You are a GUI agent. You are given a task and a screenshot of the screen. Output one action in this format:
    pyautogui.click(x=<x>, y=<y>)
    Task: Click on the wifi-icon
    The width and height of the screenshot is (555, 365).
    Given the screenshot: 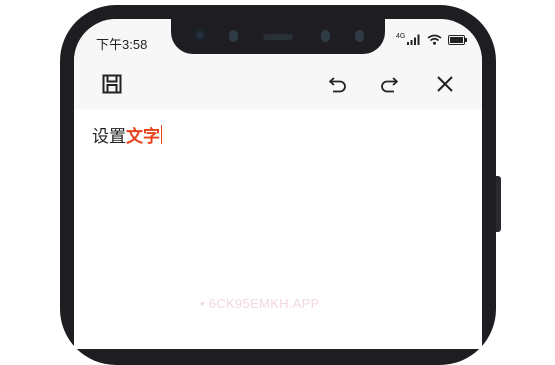 What is the action you would take?
    pyautogui.click(x=434, y=39)
    